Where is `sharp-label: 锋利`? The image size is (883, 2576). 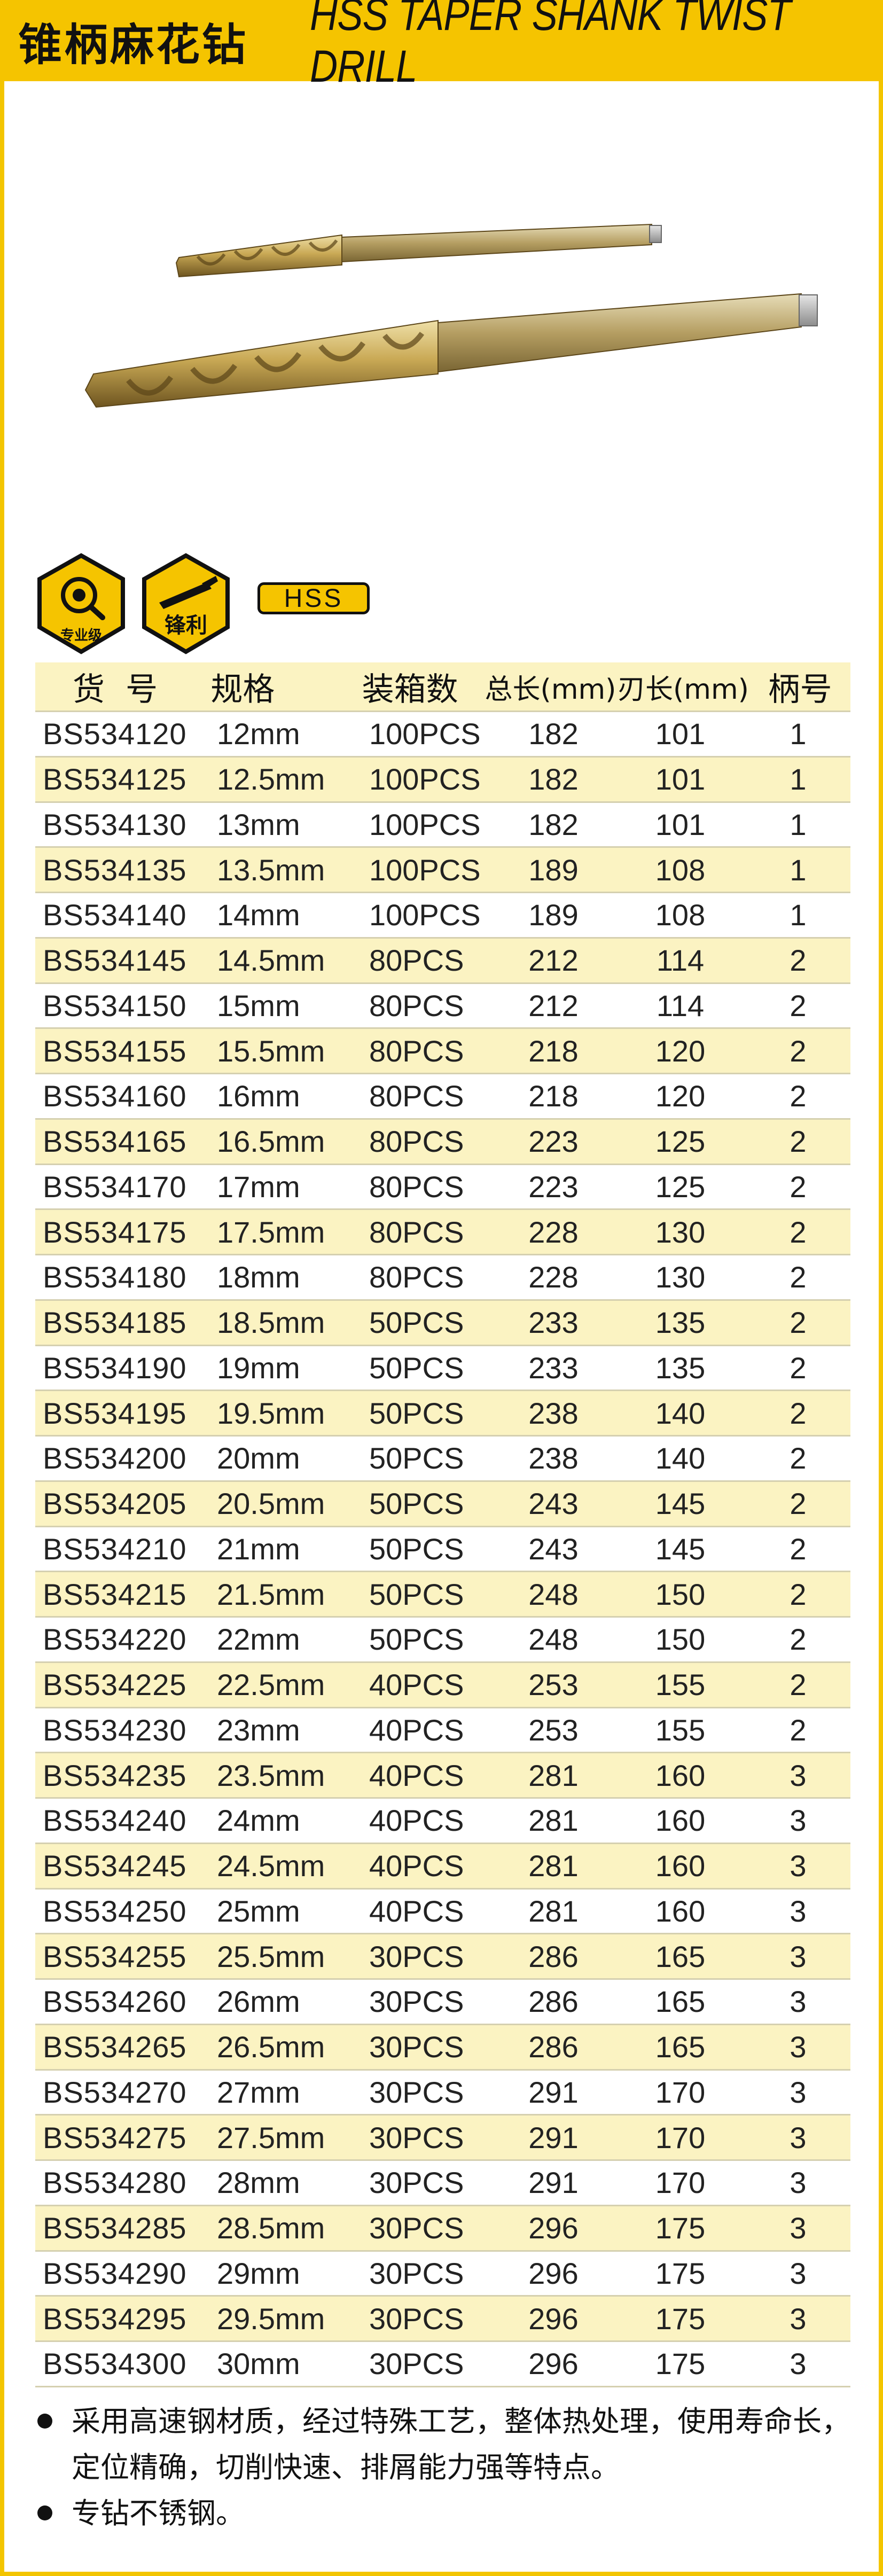 sharp-label: 锋利 is located at coordinates (186, 625).